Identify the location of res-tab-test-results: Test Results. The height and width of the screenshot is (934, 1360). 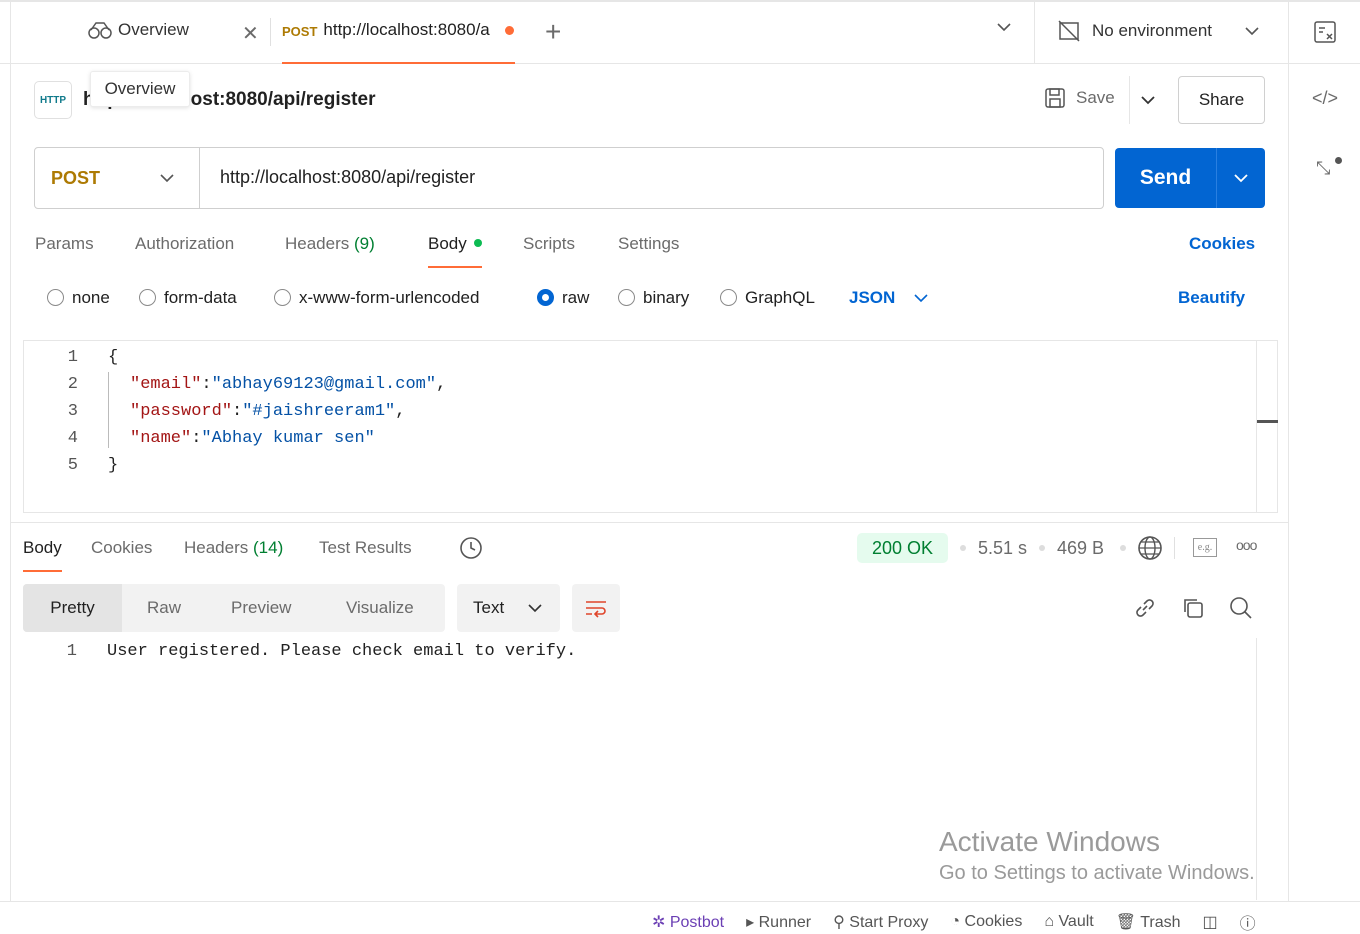
(365, 548).